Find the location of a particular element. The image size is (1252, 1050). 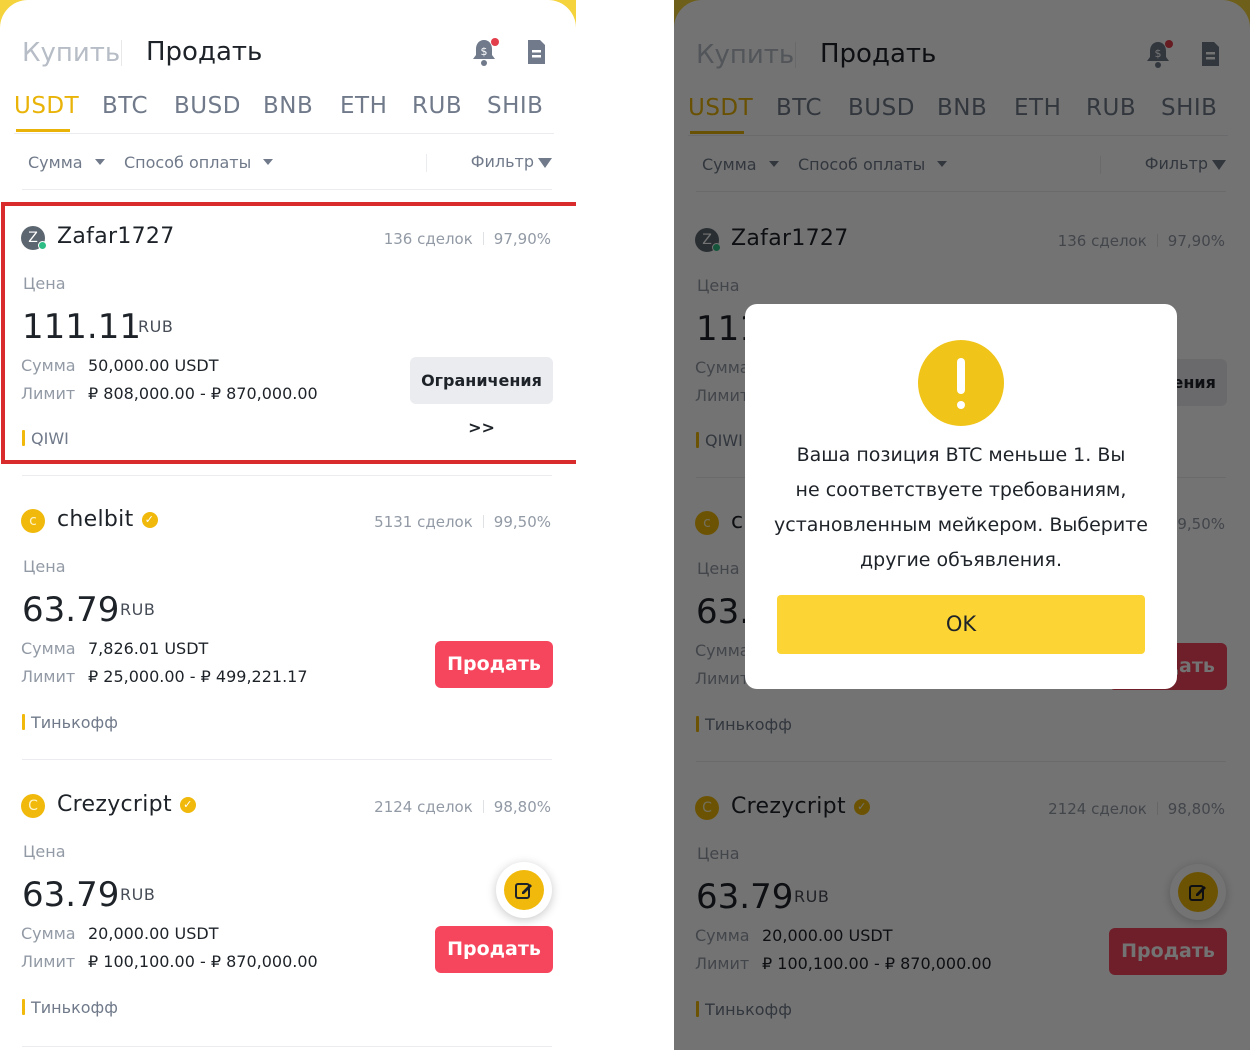

asset-tab-rub: RUB is located at coordinates (437, 106).